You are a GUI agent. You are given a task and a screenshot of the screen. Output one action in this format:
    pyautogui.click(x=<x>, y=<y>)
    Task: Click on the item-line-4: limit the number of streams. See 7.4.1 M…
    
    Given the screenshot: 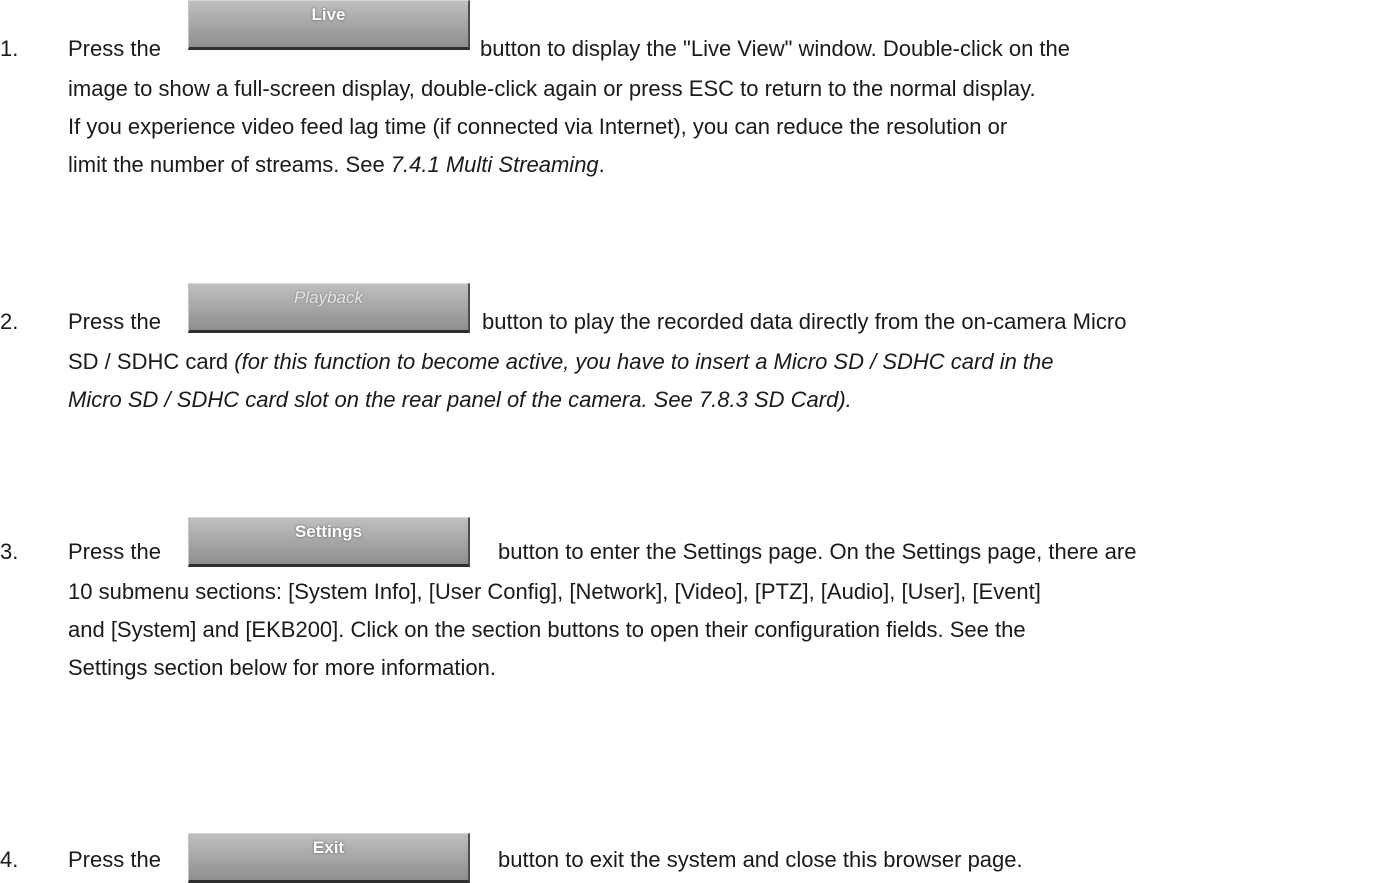 What is the action you would take?
    pyautogui.click(x=336, y=164)
    